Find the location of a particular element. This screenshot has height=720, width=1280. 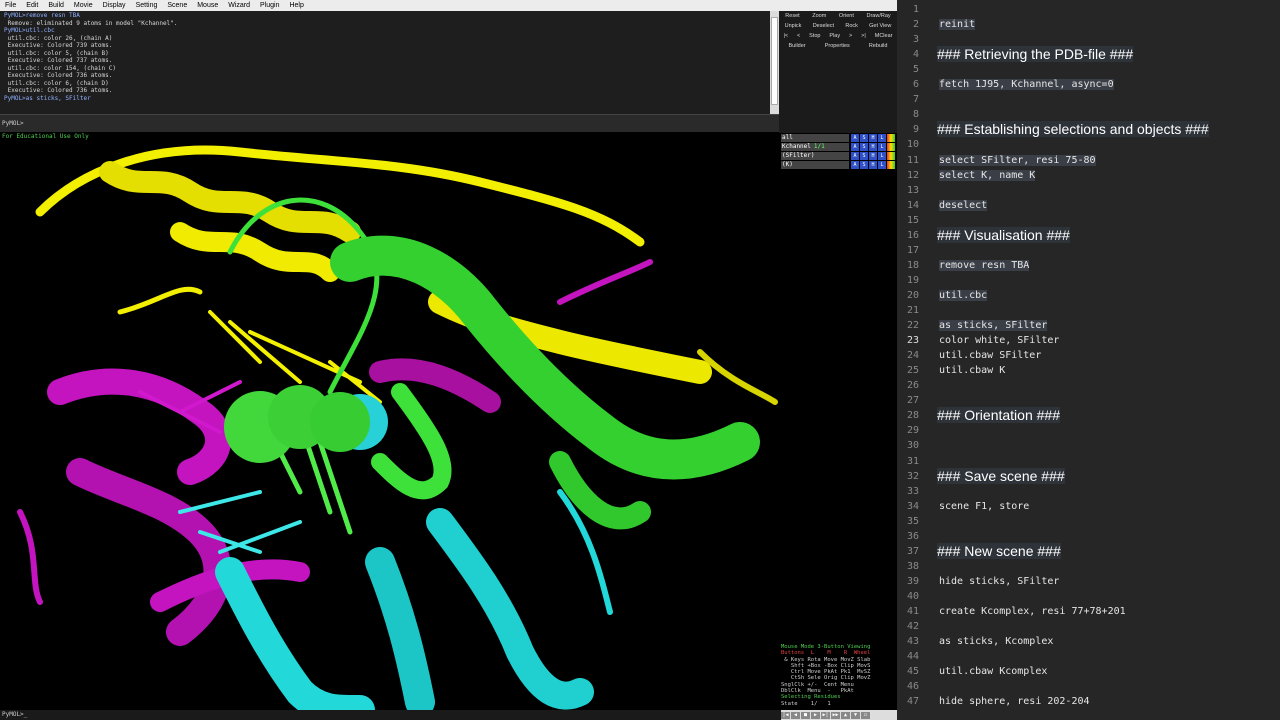

editor-line: 35 is located at coordinates (1088, 522).